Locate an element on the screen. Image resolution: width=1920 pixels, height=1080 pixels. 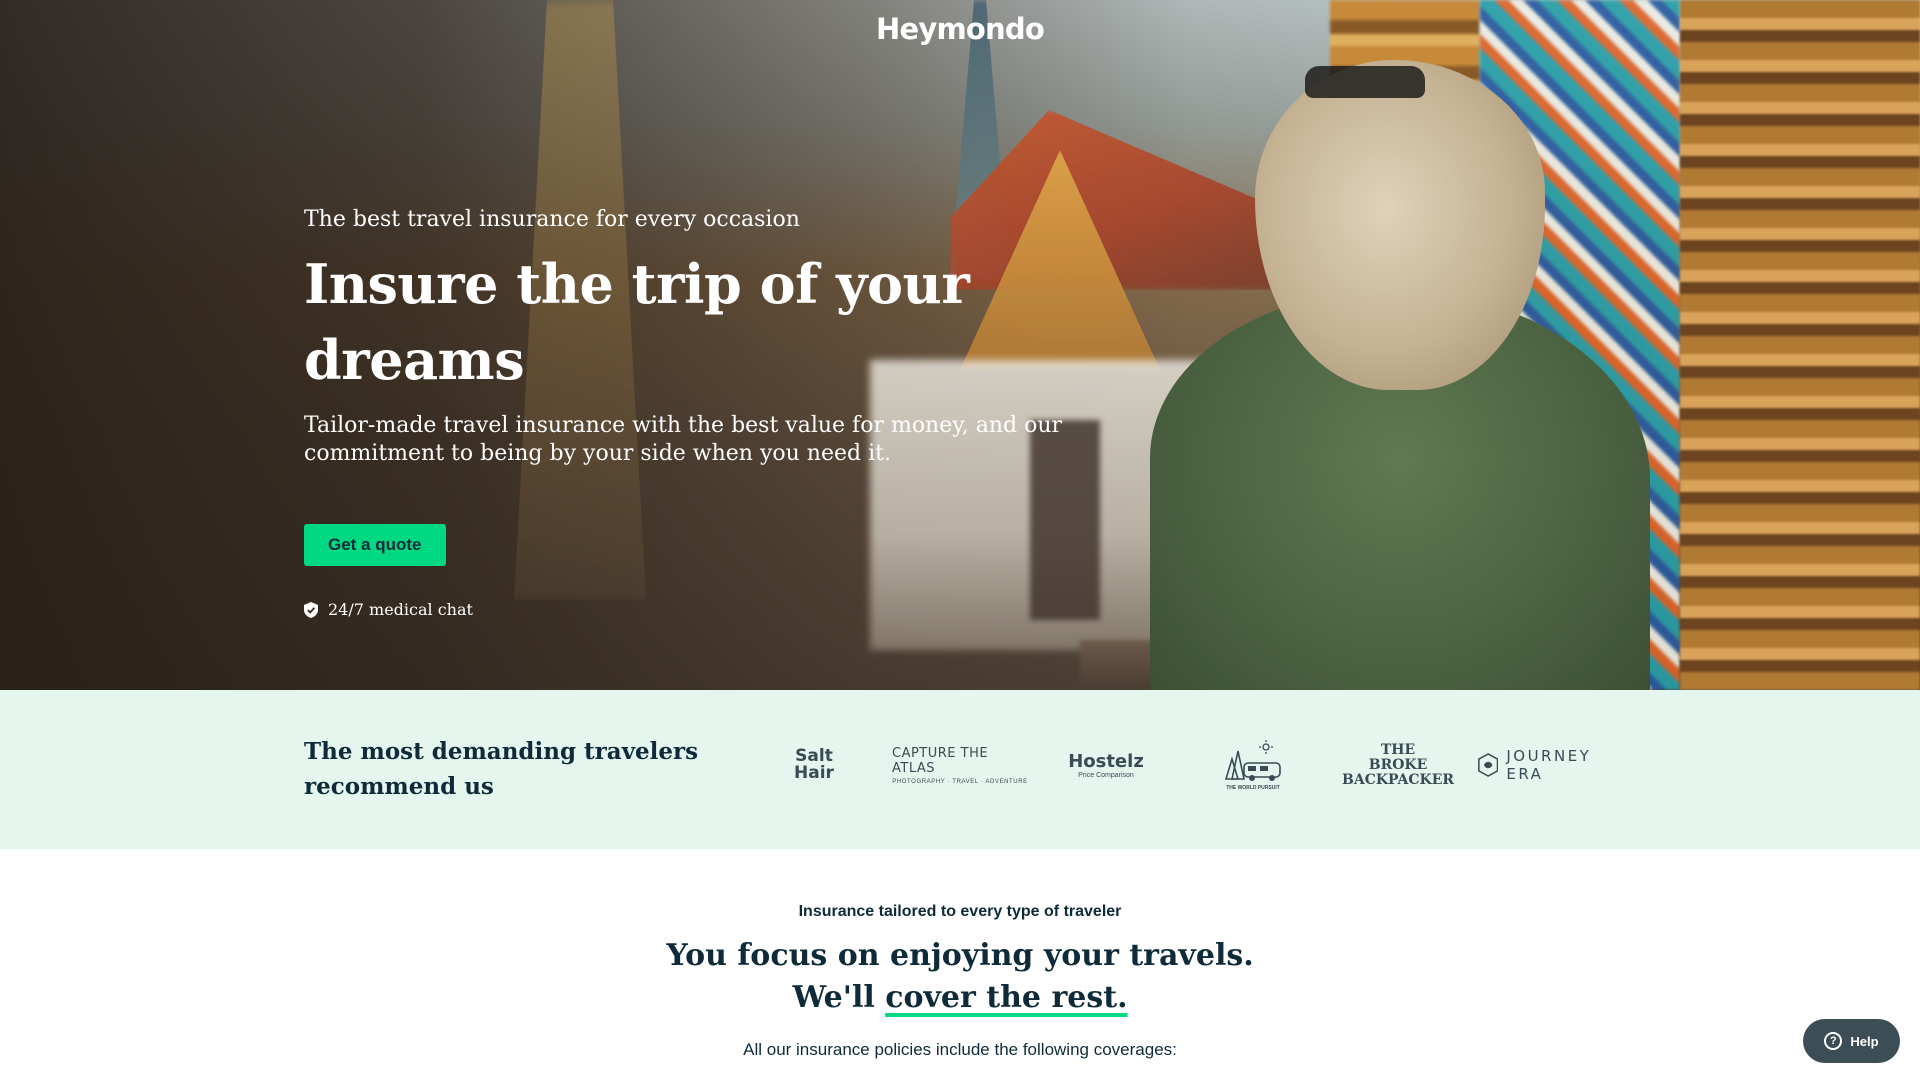
coverage-title-line1: You focus on enjoying your travels. is located at coordinates (960, 955).